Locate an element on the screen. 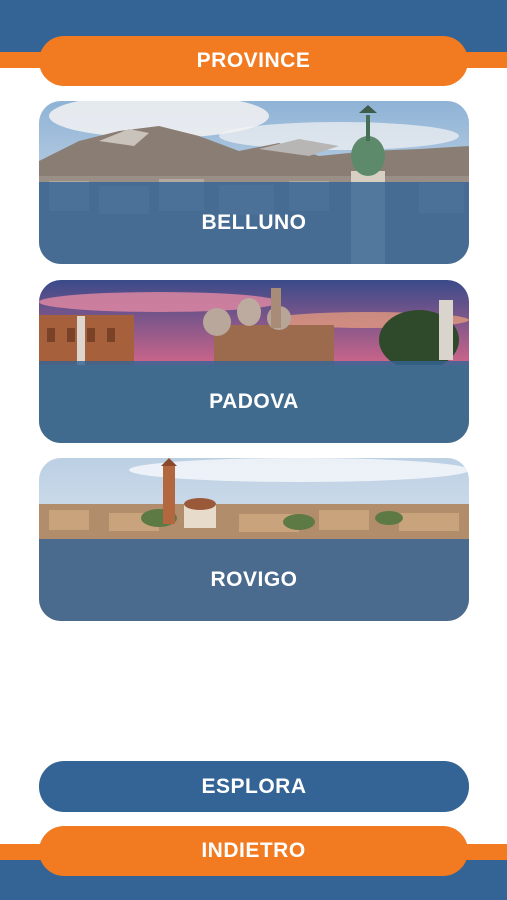 This screenshot has width=507, height=900. back-button: INDIETRO is located at coordinates (253, 851).